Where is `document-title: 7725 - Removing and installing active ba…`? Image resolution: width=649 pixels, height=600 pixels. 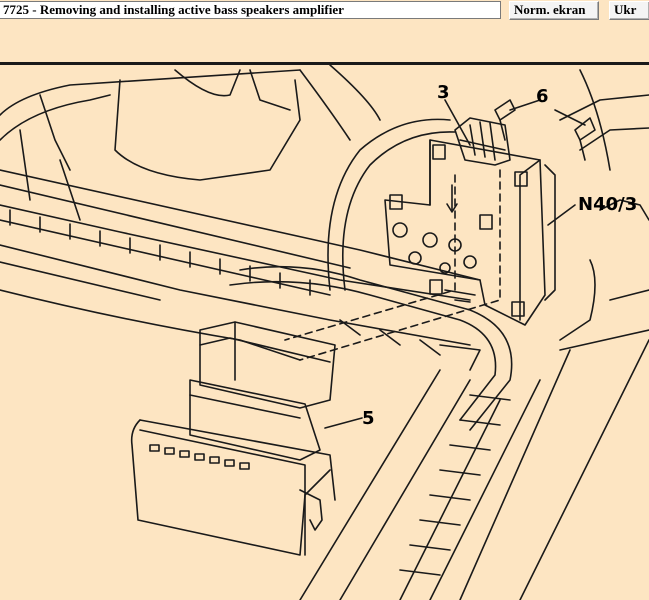
document-title: 7725 - Removing and installing active ba… is located at coordinates (250, 10).